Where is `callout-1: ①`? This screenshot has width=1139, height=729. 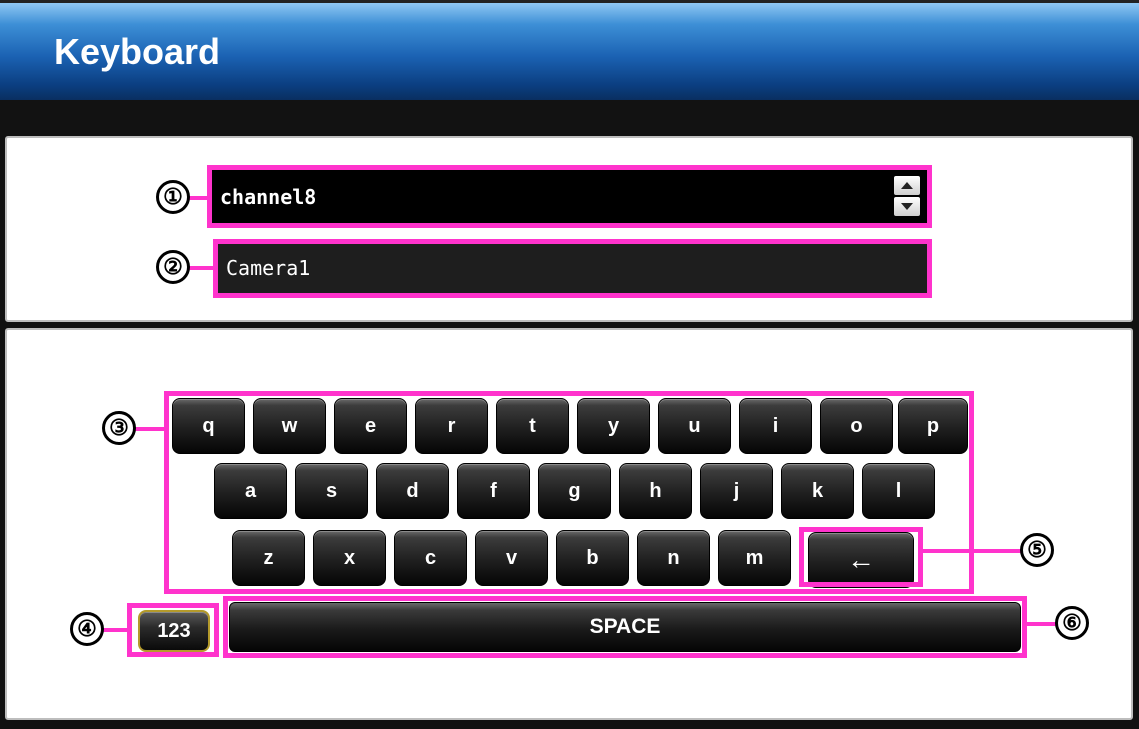
callout-1: ① is located at coordinates (173, 197).